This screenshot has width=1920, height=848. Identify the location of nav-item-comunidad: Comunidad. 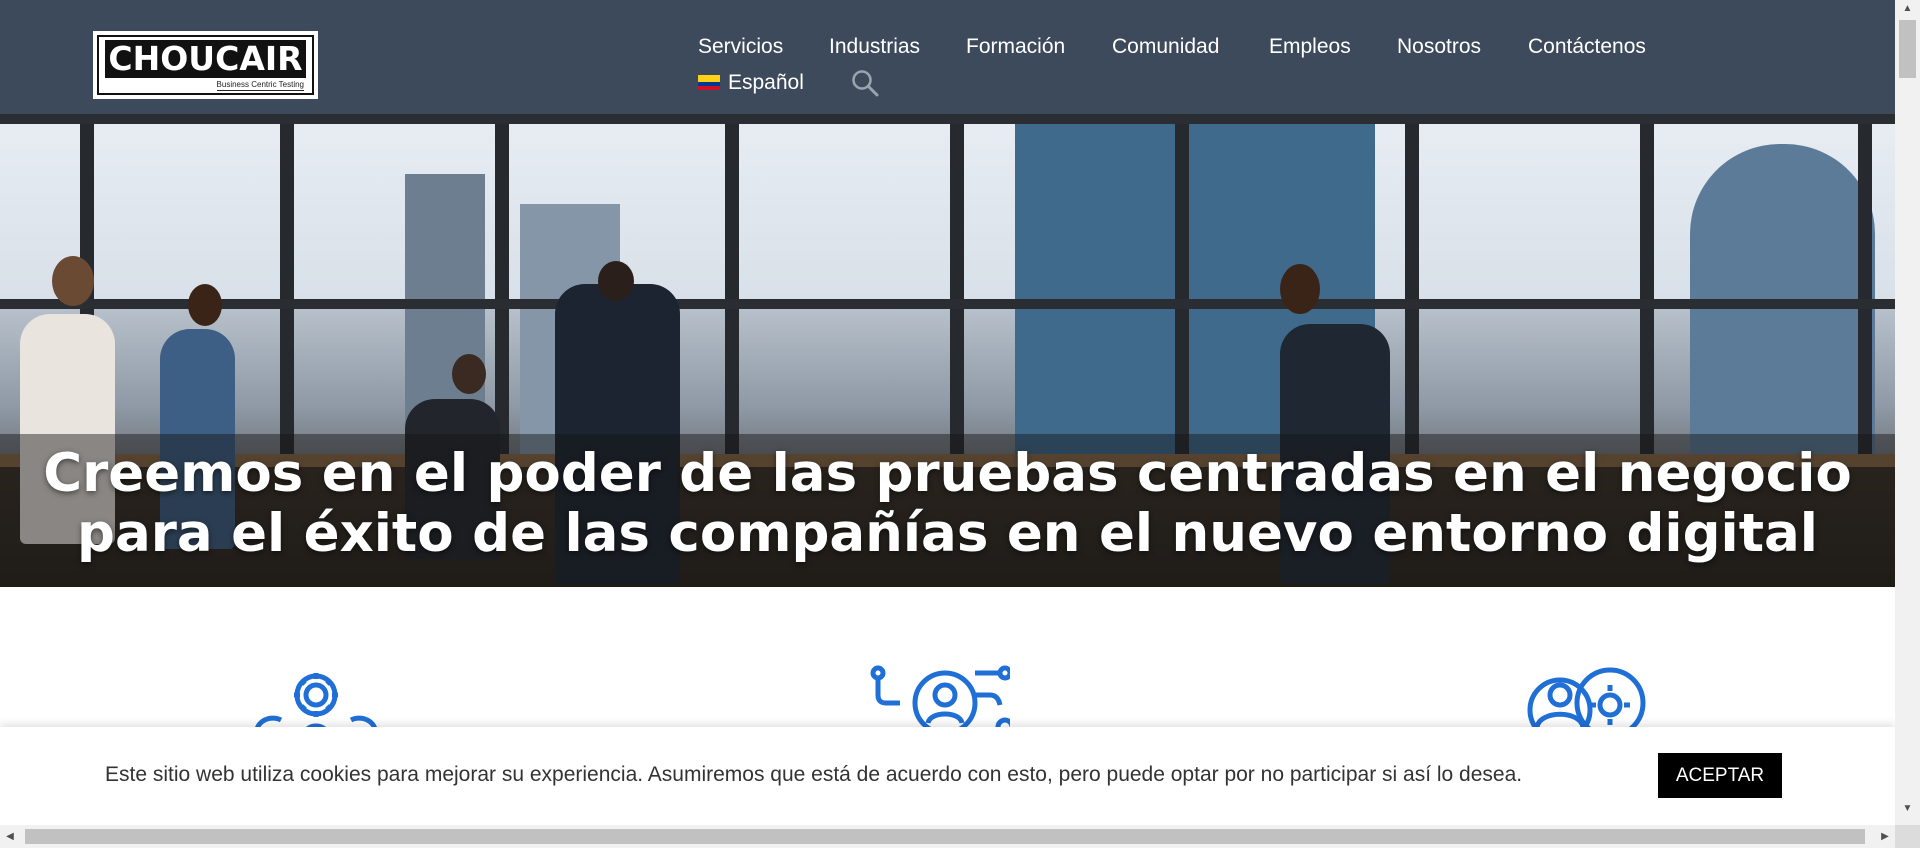
(1165, 47).